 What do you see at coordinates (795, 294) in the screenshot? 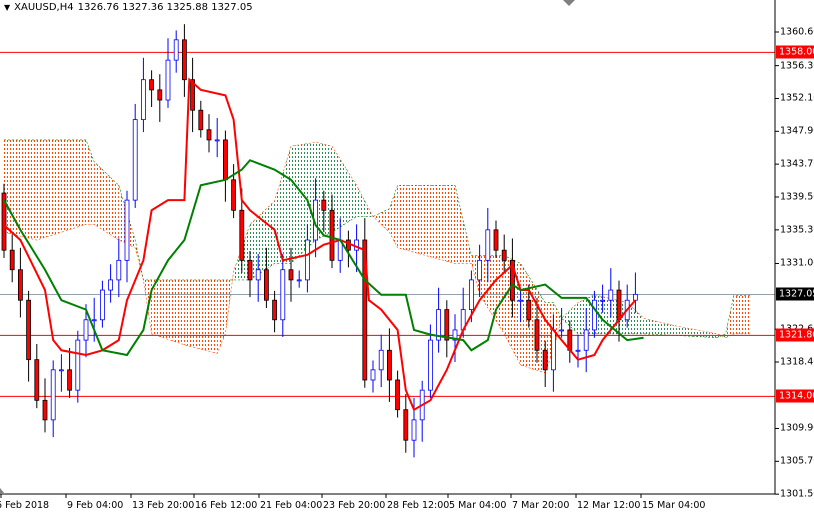
I see `price-level-badge: 1327.05` at bounding box center [795, 294].